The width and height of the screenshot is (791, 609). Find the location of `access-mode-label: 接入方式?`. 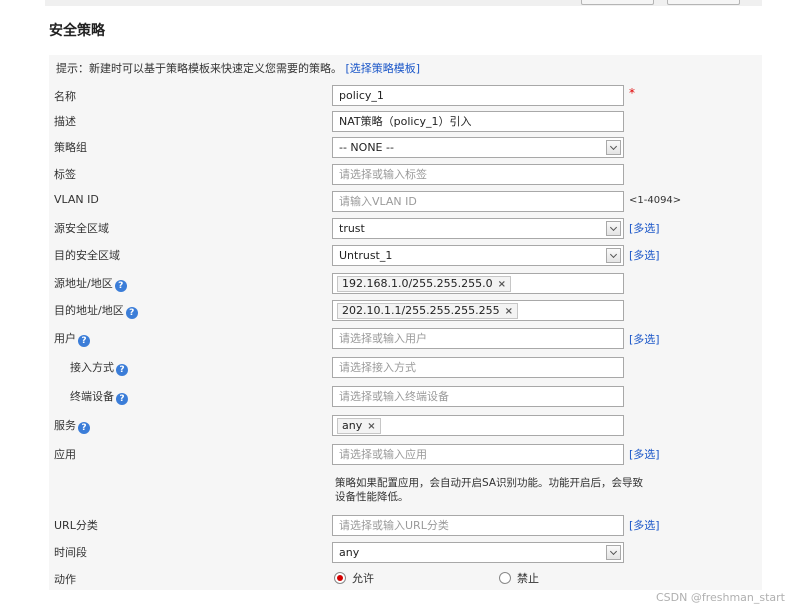

access-mode-label: 接入方式? is located at coordinates (99, 367).